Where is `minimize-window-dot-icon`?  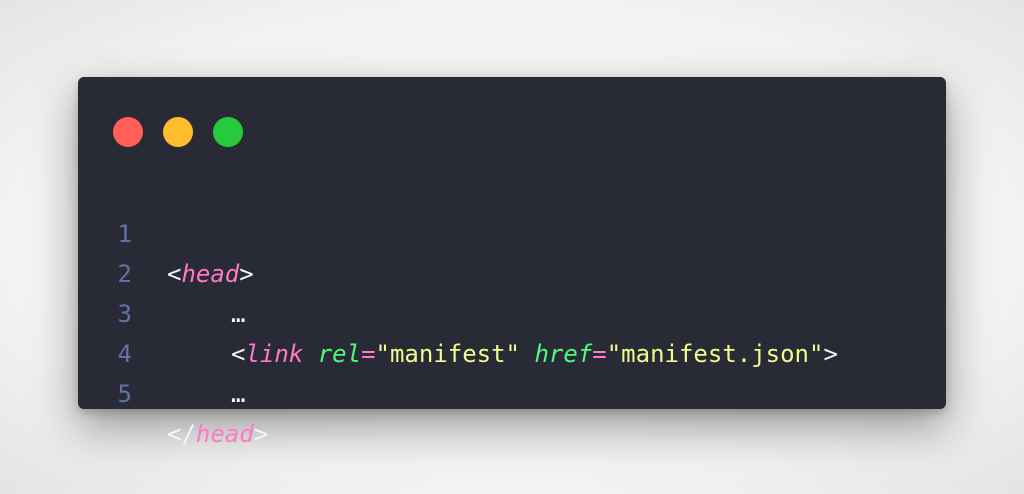 minimize-window-dot-icon is located at coordinates (178, 132).